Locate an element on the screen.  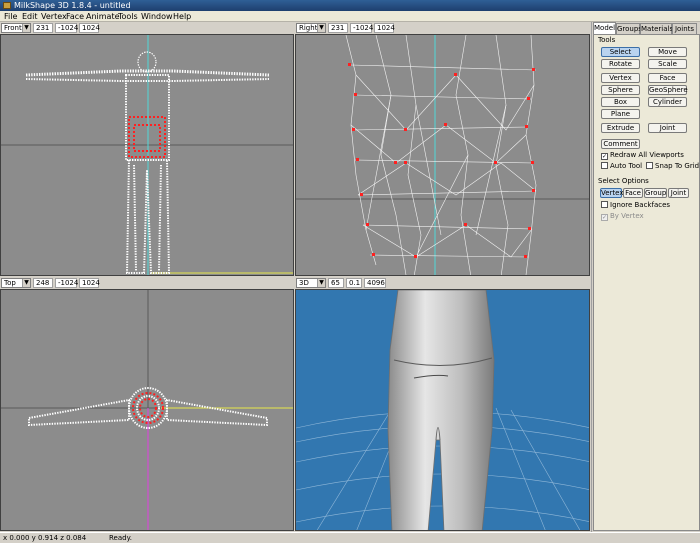
top-far-field: 1024 is located at coordinates (89, 283).